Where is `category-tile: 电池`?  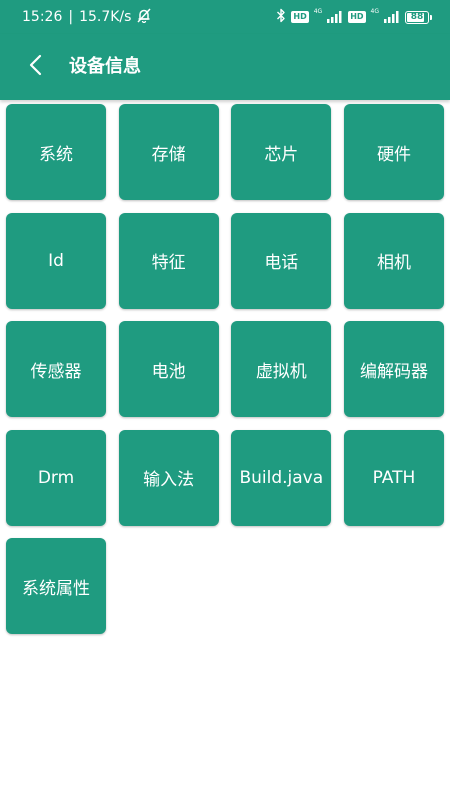
category-tile: 电池 is located at coordinates (168, 369).